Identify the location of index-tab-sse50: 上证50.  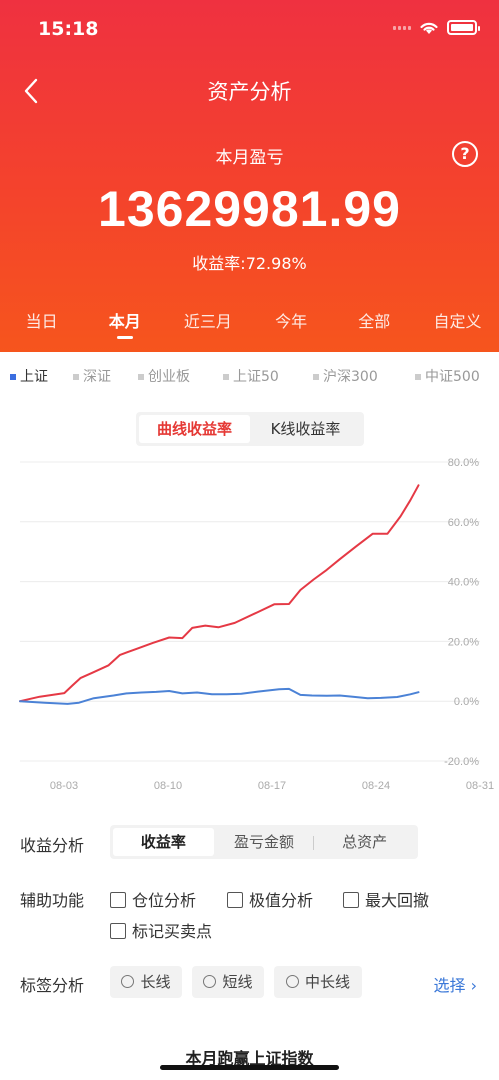
(251, 376).